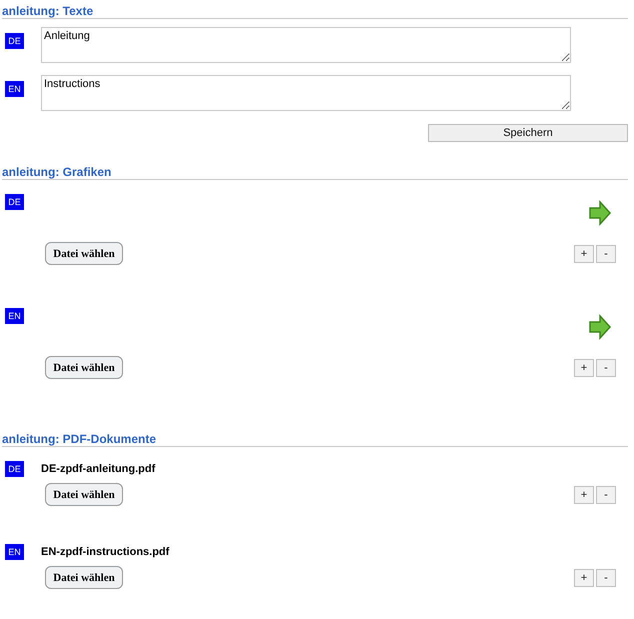  I want to click on section-heading: anleitung: PDF-Dokumente, so click(315, 439).